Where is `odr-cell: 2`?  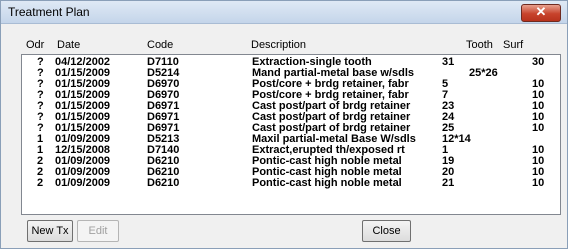
odr-cell: 2 is located at coordinates (40, 183).